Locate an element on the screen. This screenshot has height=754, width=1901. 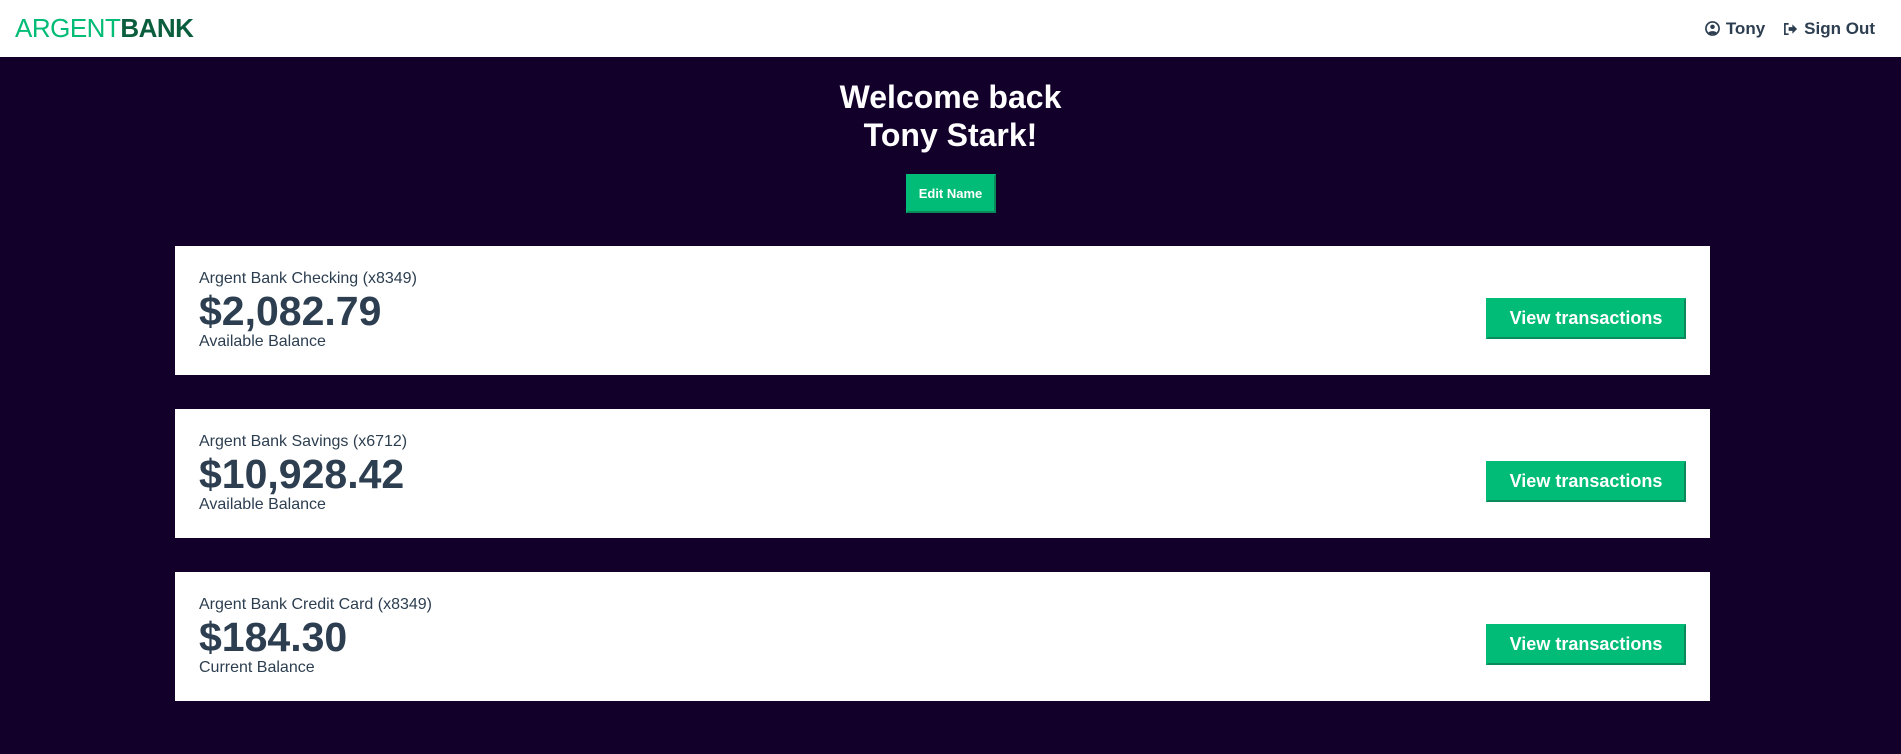
user-name-label: Tony is located at coordinates (1745, 28).